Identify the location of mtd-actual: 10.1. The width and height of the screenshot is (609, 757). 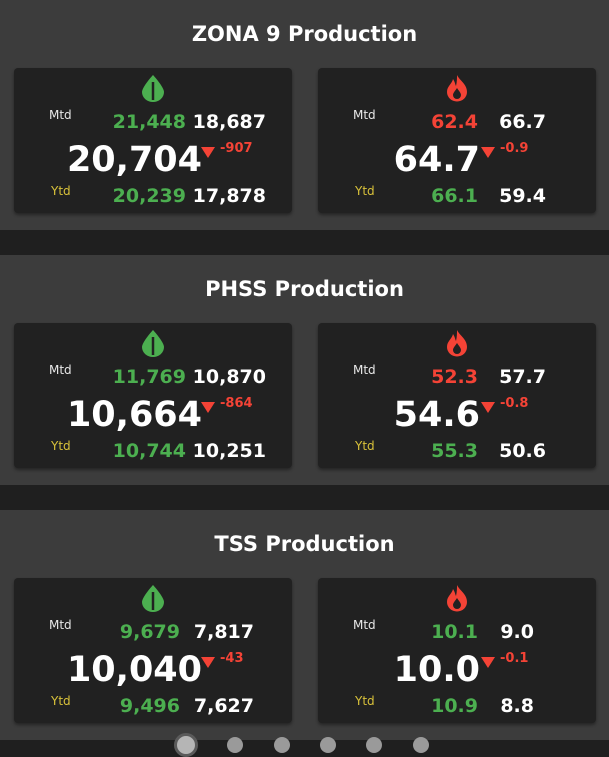
(454, 632).